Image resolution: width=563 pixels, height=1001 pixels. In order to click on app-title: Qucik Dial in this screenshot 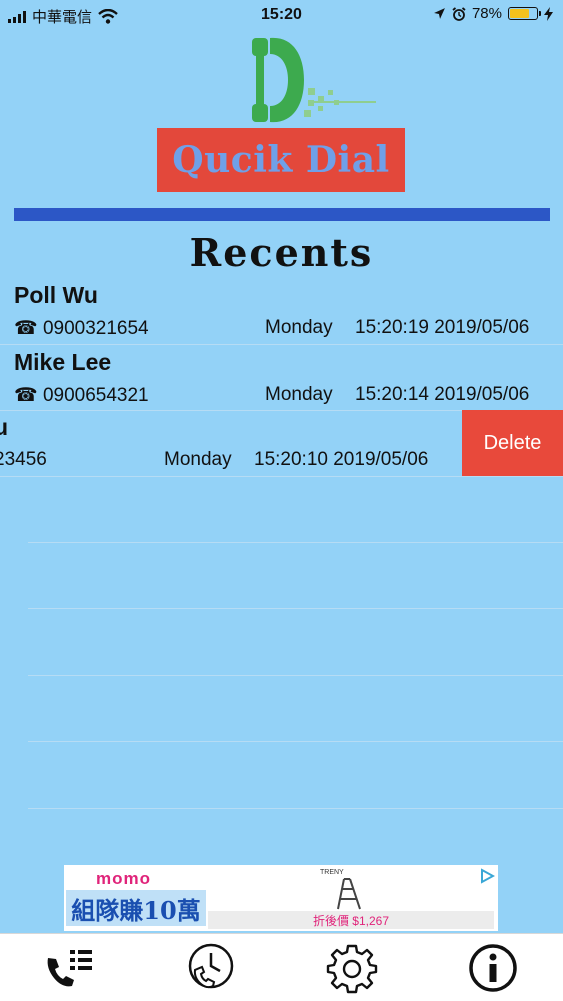, I will do `click(281, 160)`.